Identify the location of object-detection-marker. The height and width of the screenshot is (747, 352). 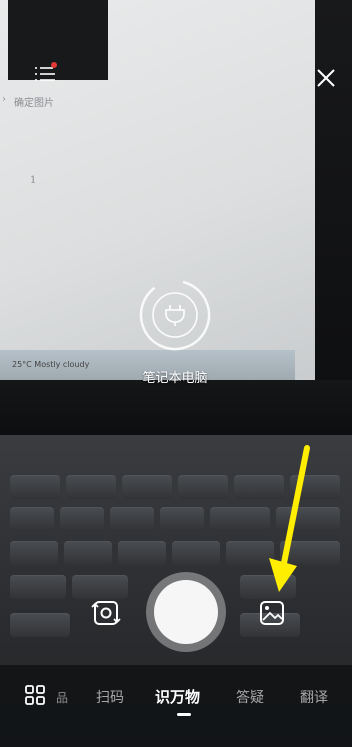
(175, 315).